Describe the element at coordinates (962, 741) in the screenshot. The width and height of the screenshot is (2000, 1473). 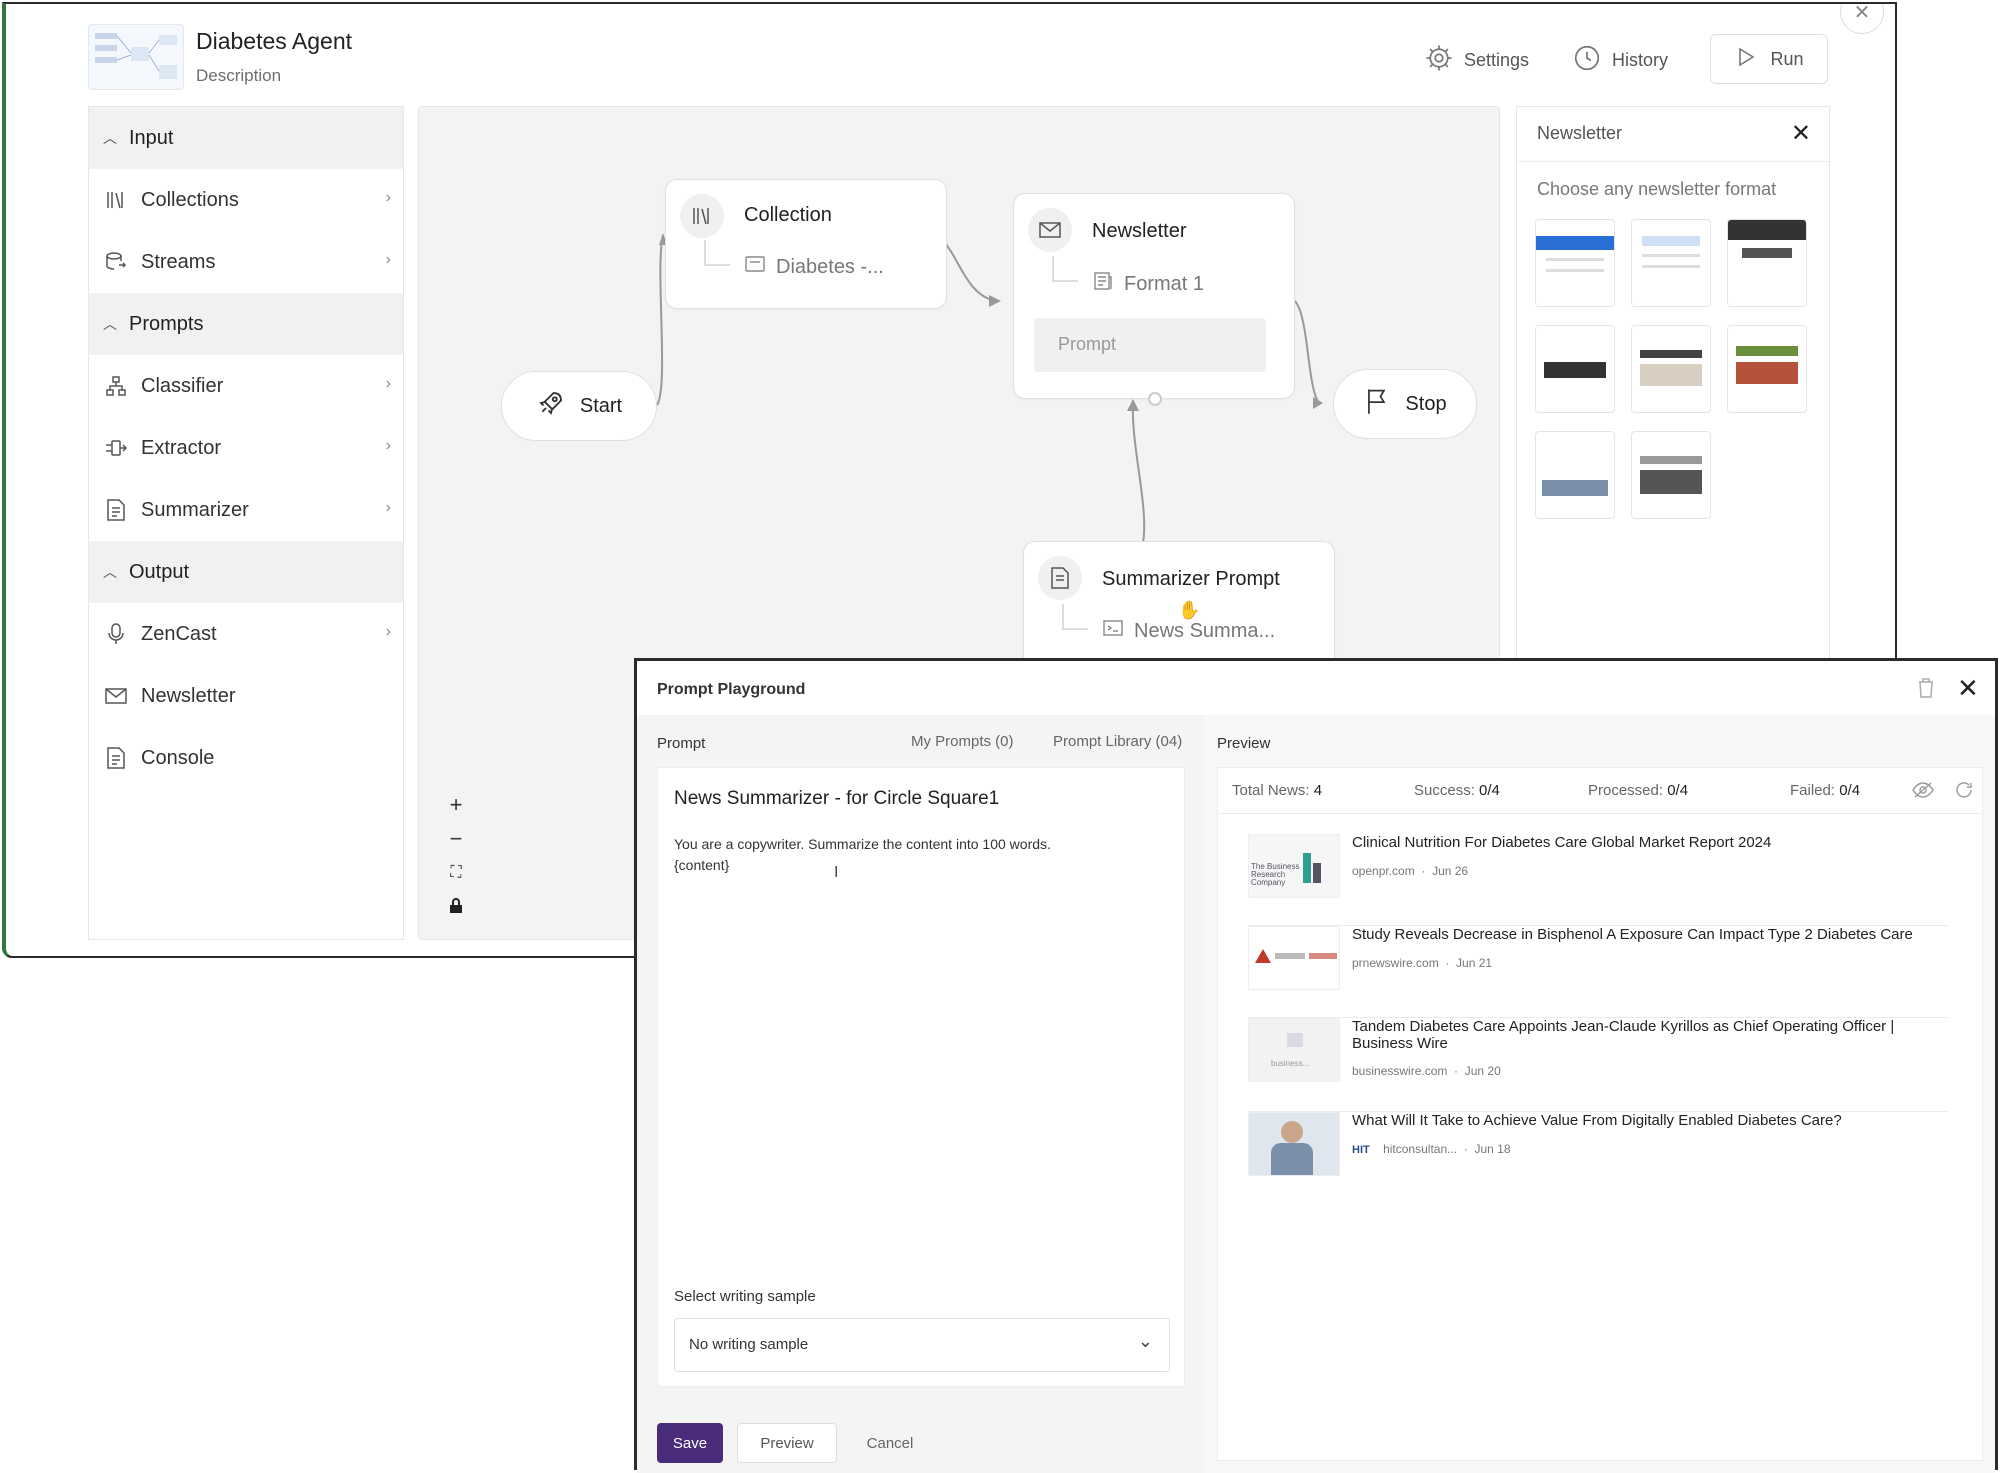
I see `tab-my-prompts: My Prompts (0)` at that location.